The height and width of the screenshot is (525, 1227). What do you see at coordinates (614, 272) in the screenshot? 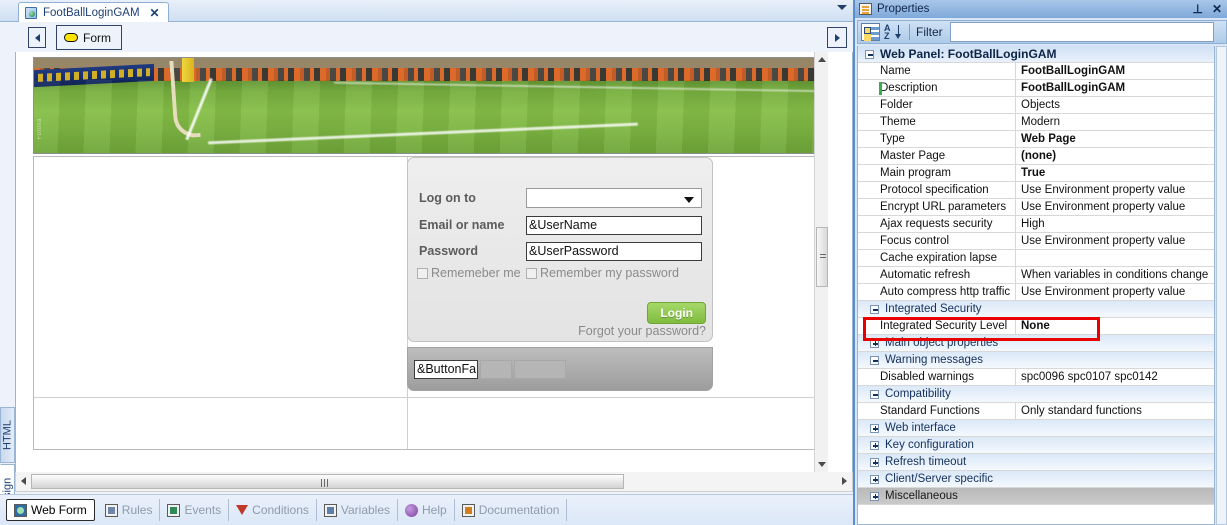
I see `remember-password-checkbox: Remember my password` at bounding box center [614, 272].